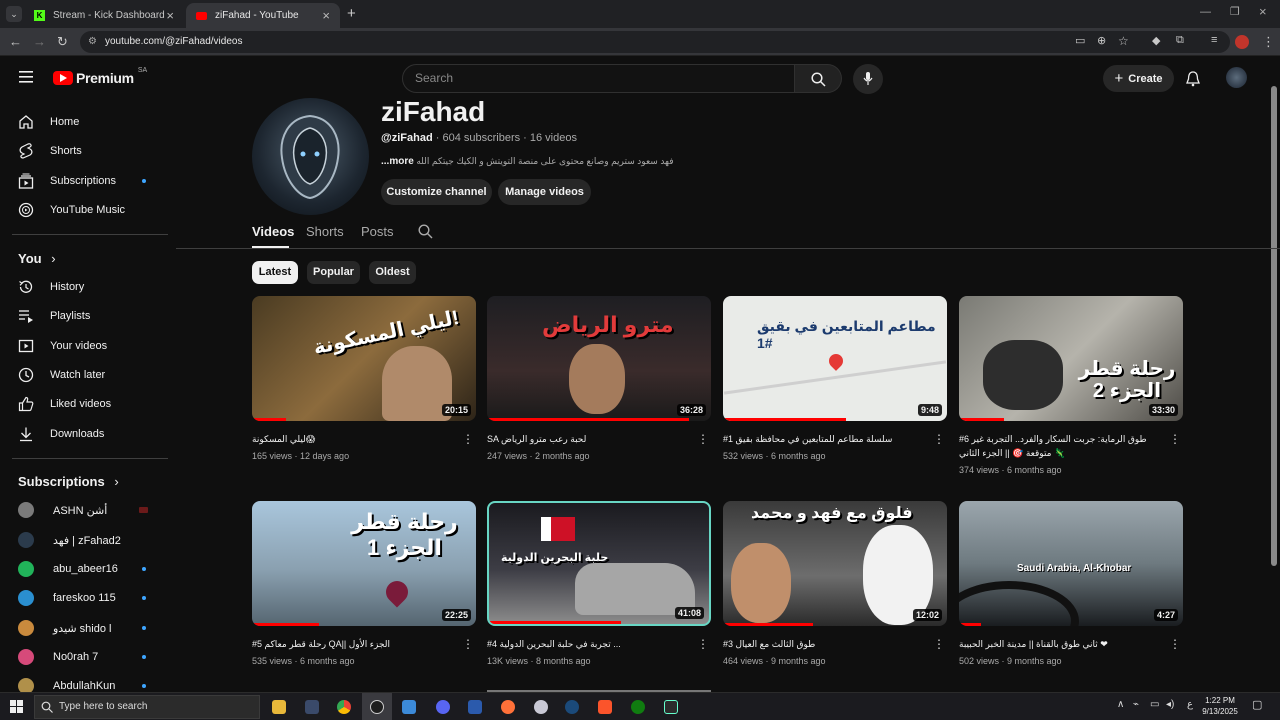  What do you see at coordinates (62, 42) in the screenshot?
I see `reload-icon: ↻` at bounding box center [62, 42].